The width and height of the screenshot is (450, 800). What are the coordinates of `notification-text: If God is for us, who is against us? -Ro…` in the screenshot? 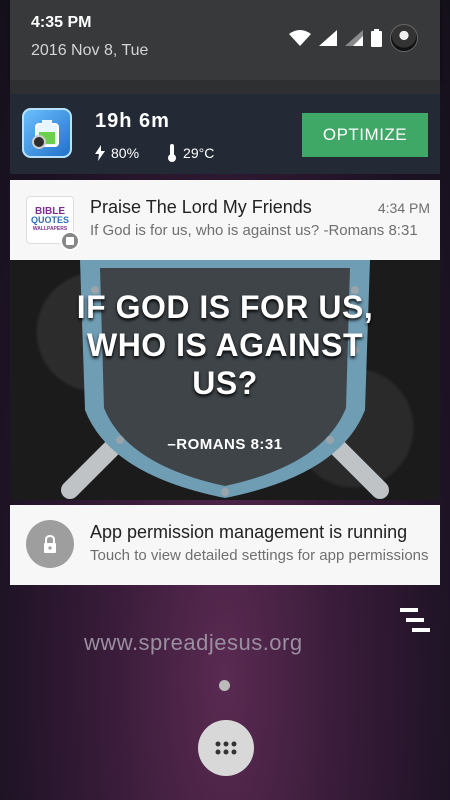 It's located at (254, 230).